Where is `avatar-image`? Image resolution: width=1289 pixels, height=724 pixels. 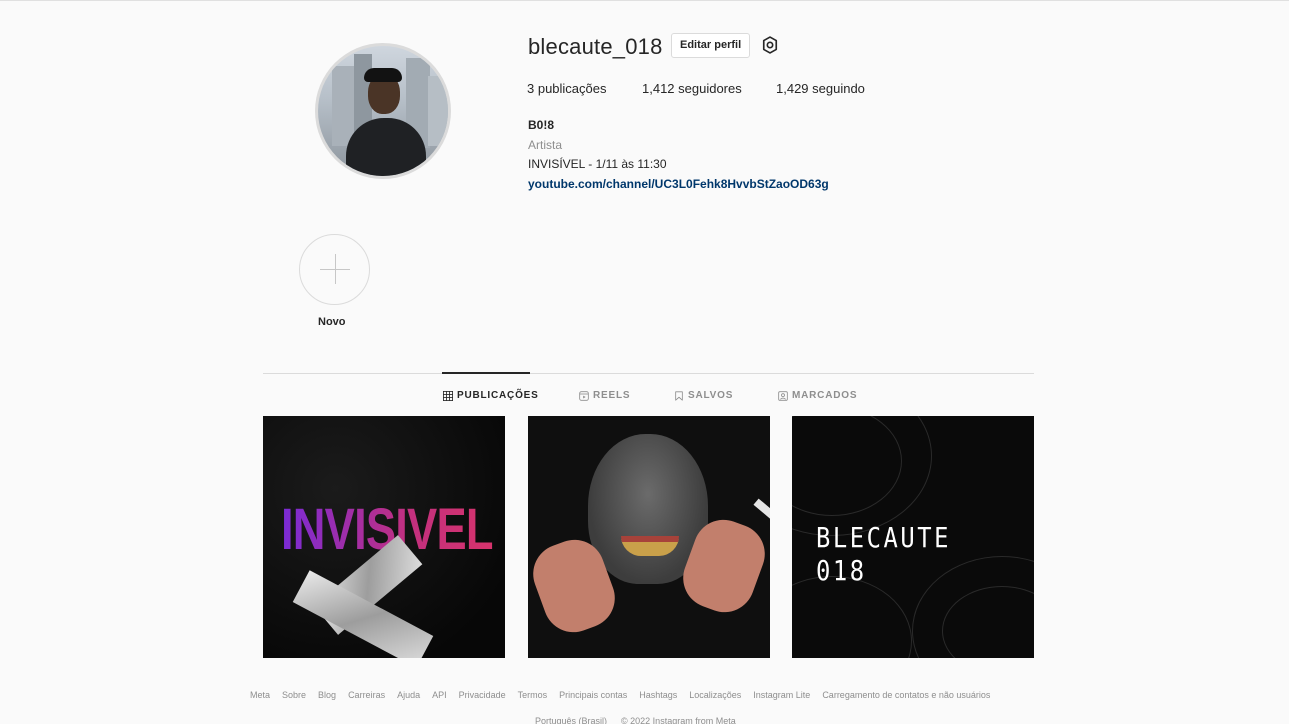
avatar-image is located at coordinates (383, 111).